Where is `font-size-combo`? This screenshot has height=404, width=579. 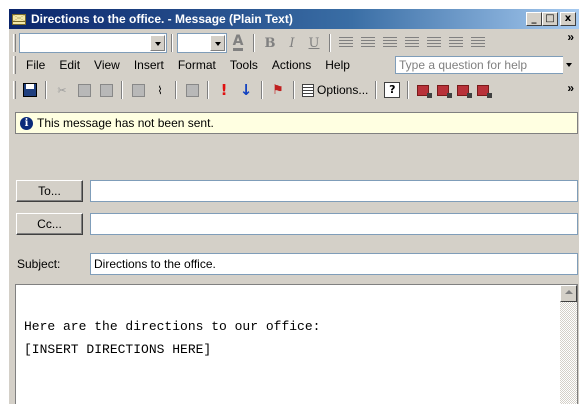
font-size-combo is located at coordinates (202, 43).